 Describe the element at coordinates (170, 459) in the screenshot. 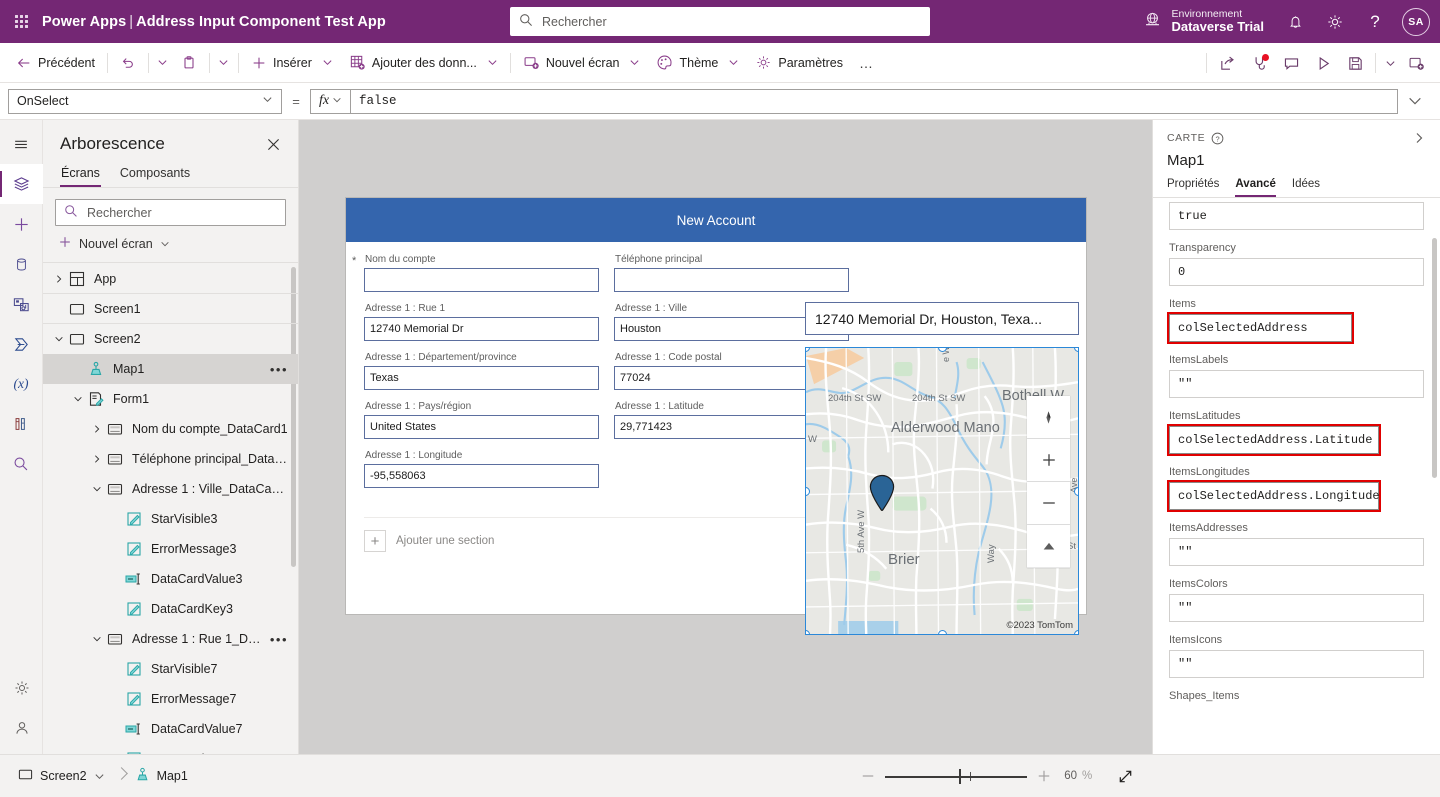

I see `tree-node: Téléphone principal_DataCard1` at that location.